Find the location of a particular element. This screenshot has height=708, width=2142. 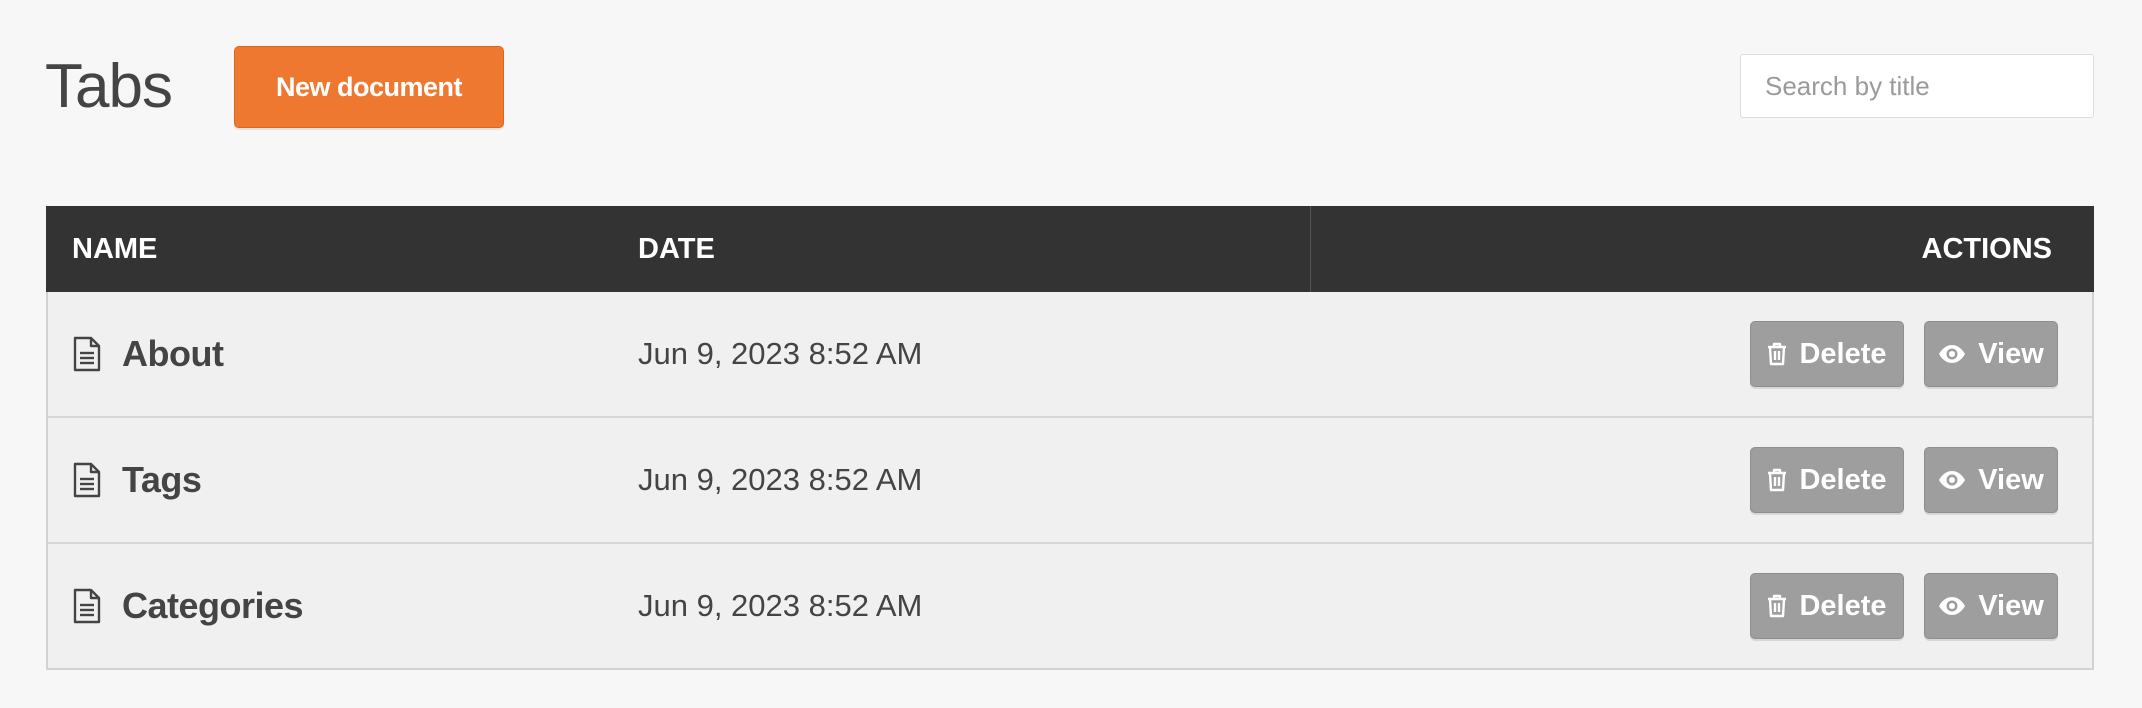

page-title: Tabs is located at coordinates (109, 86).